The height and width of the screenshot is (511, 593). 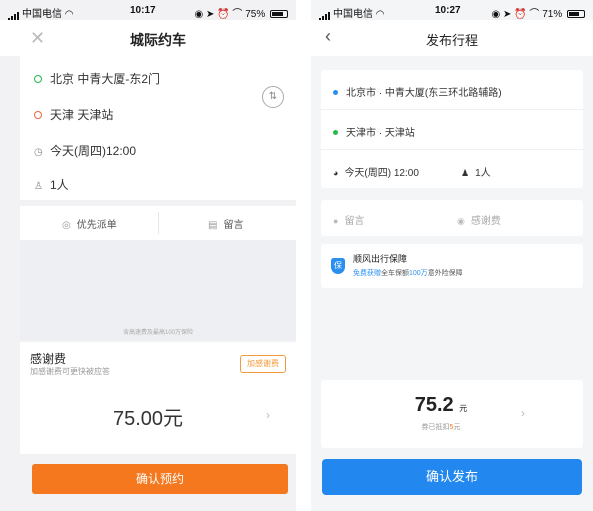 What do you see at coordinates (157, 333) in the screenshot?
I see `insurance-note: 含高速费及最高100万保险` at bounding box center [157, 333].